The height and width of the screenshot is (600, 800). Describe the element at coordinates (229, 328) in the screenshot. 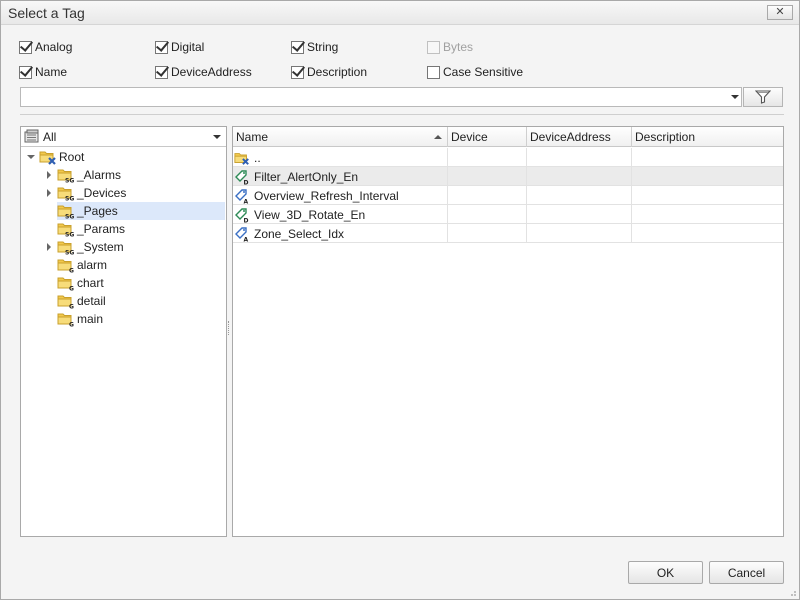

I see `panel-splitter` at that location.